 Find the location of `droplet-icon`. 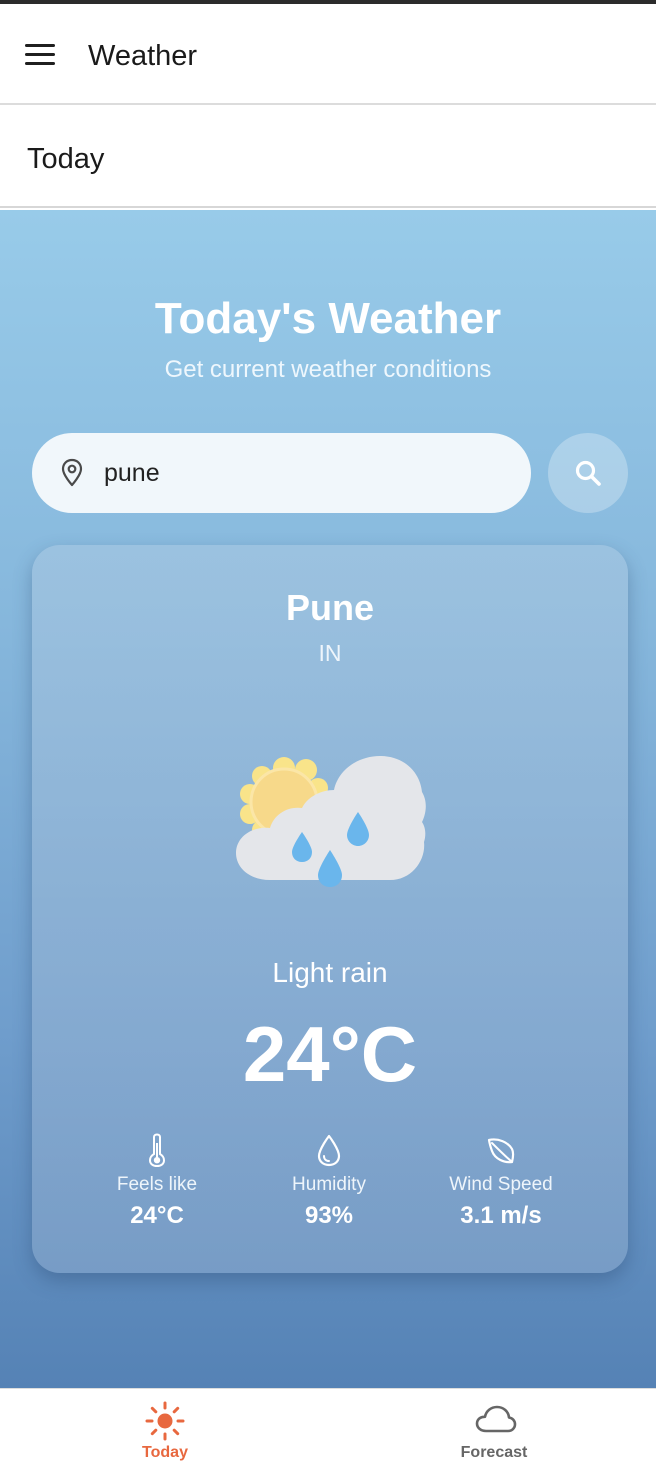

droplet-icon is located at coordinates (329, 1150).